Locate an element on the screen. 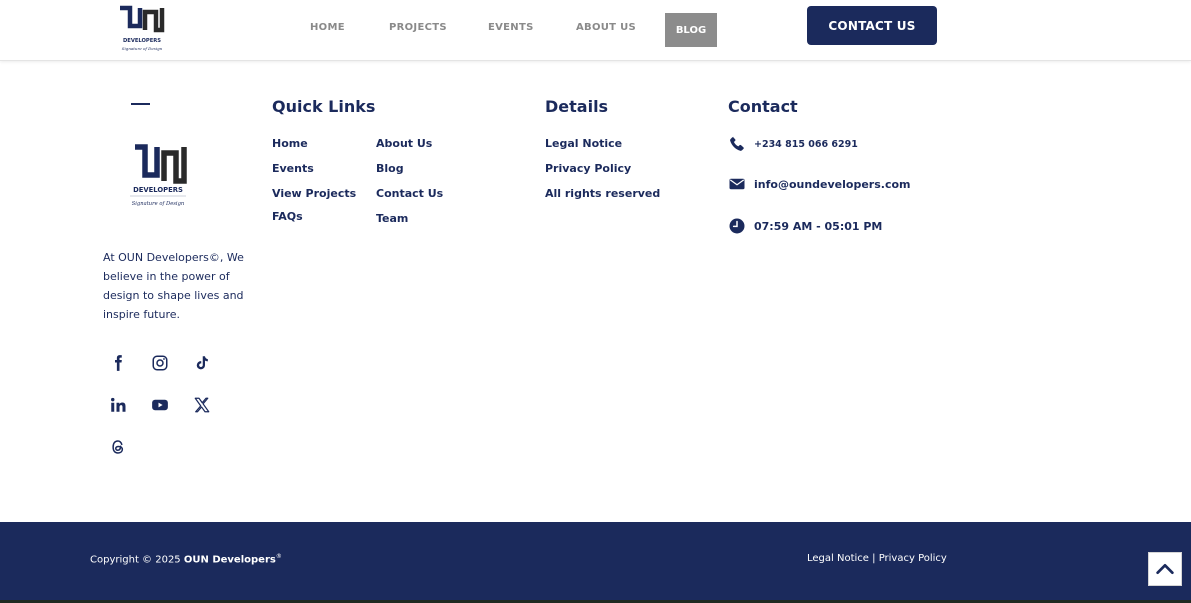 This screenshot has width=1191, height=603. linkedin-icon is located at coordinates (118, 404).